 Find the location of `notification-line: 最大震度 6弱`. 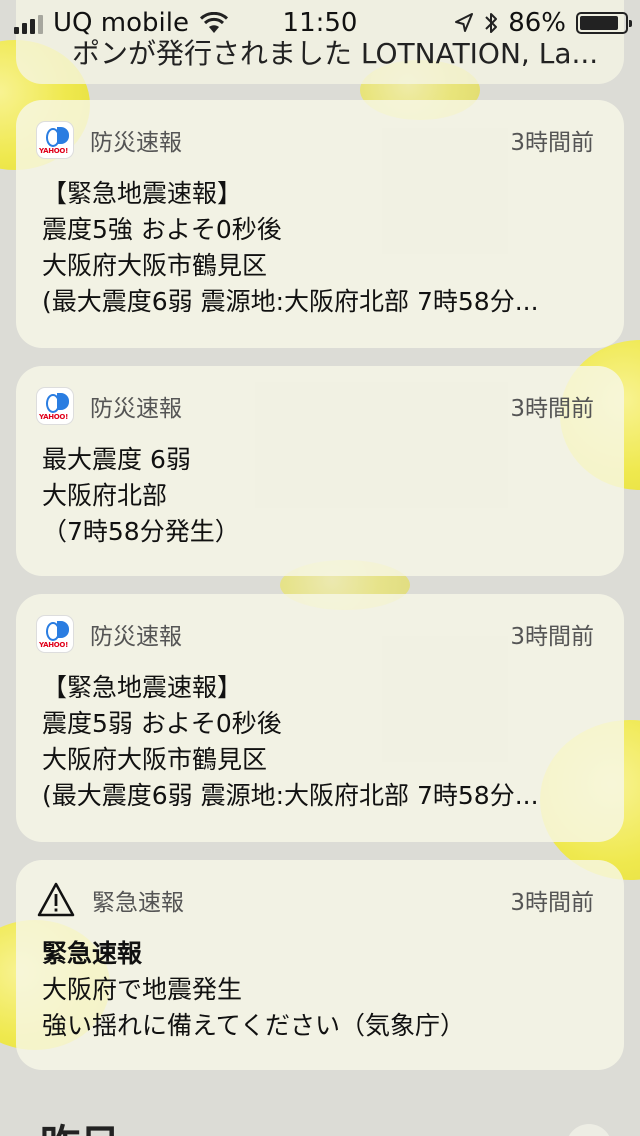

notification-line: 最大震度 6弱 is located at coordinates (116, 459).